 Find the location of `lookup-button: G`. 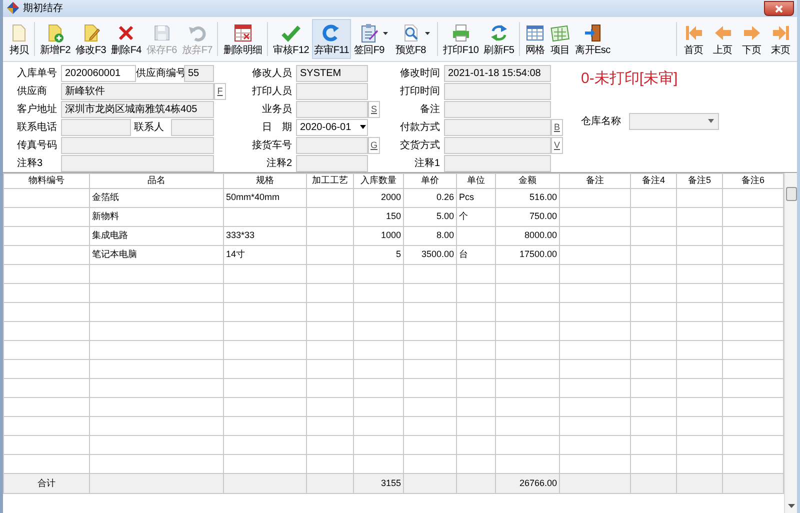

lookup-button: G is located at coordinates (374, 145).